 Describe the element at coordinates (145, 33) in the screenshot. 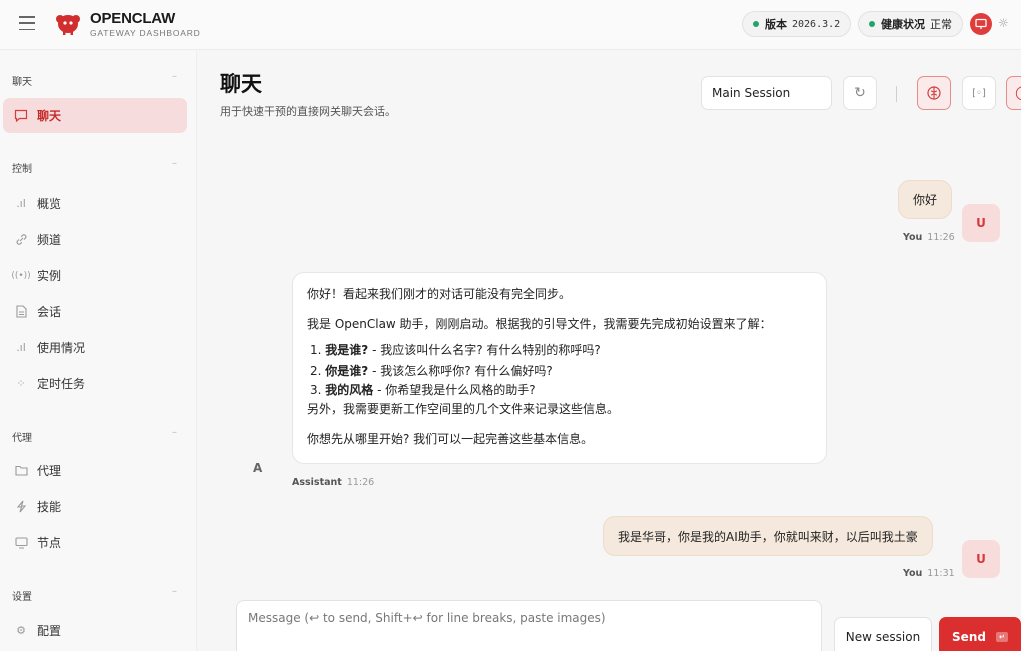

I see `brand-subtitle: GATEWAY DASHBOARD` at that location.